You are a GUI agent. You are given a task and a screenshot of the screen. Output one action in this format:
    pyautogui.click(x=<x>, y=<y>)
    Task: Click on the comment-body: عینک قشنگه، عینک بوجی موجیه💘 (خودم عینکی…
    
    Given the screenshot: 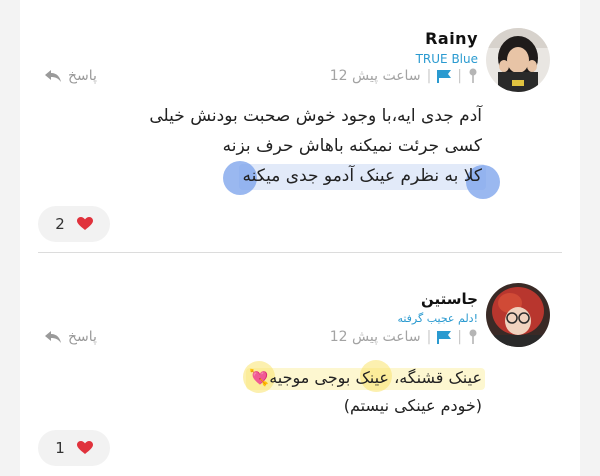 What is the action you would take?
    pyautogui.click(x=263, y=390)
    